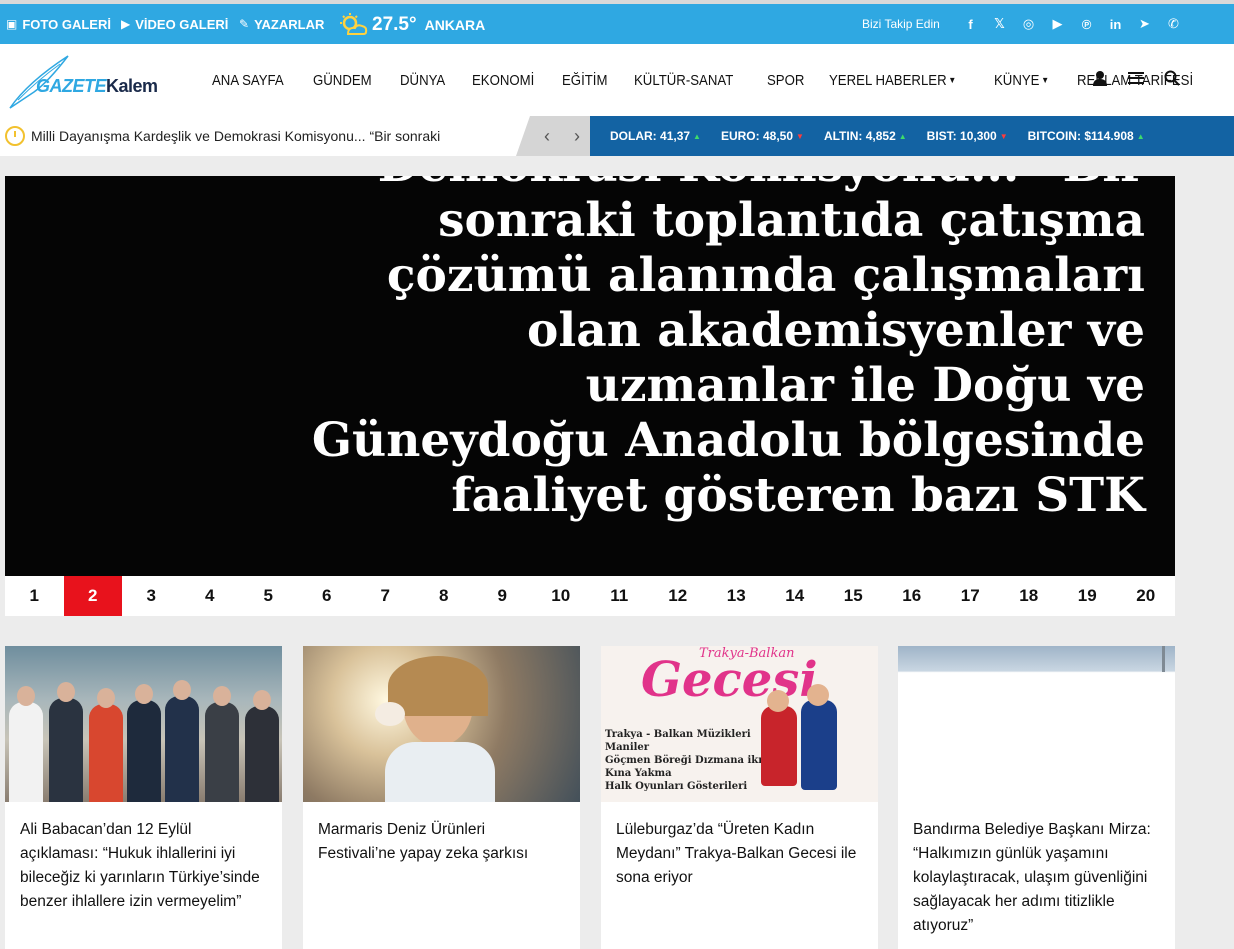 Image resolution: width=1234 pixels, height=949 pixels. Describe the element at coordinates (1029, 596) in the screenshot. I see `page-18: 18` at that location.